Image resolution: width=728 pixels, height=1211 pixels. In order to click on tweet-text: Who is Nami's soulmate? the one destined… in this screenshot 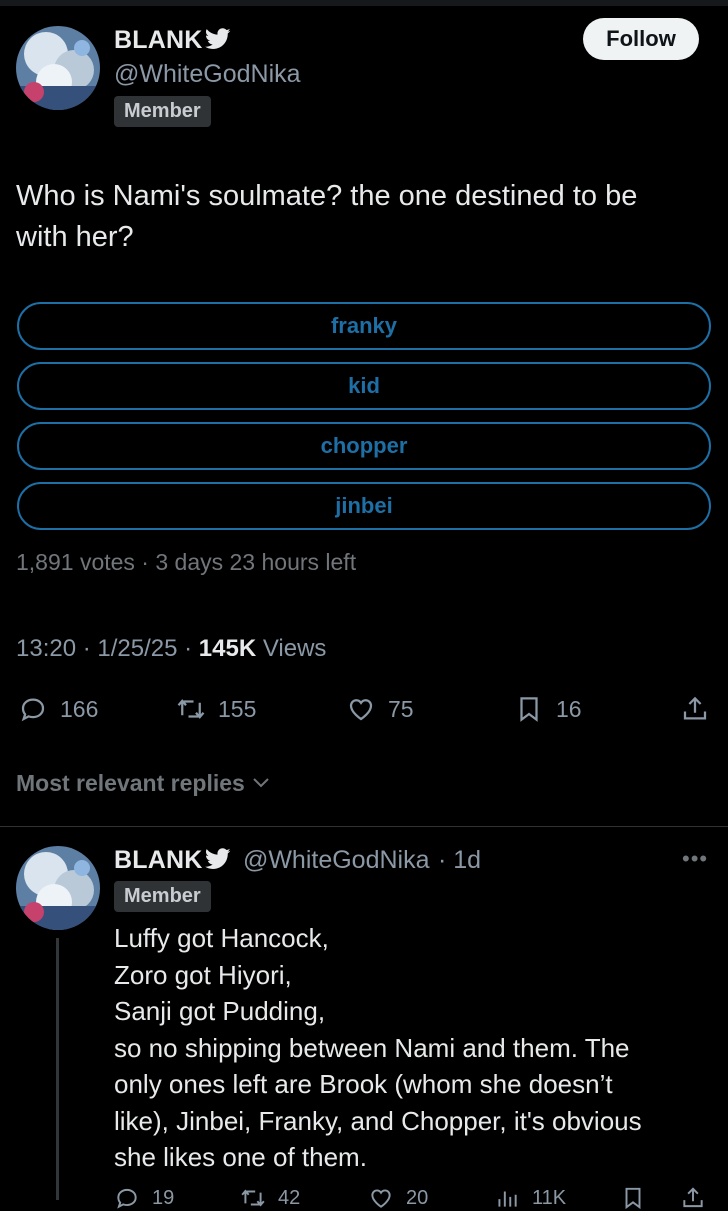, I will do `click(326, 217)`.